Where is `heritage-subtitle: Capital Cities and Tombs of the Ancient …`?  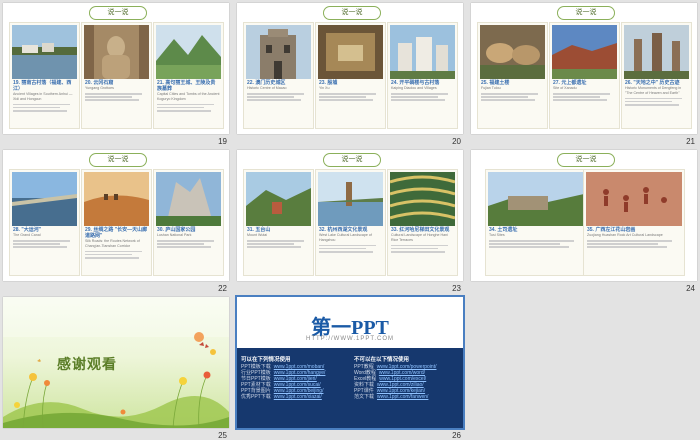 heritage-subtitle: Capital Cities and Tombs of the Ancient … is located at coordinates (188, 96).